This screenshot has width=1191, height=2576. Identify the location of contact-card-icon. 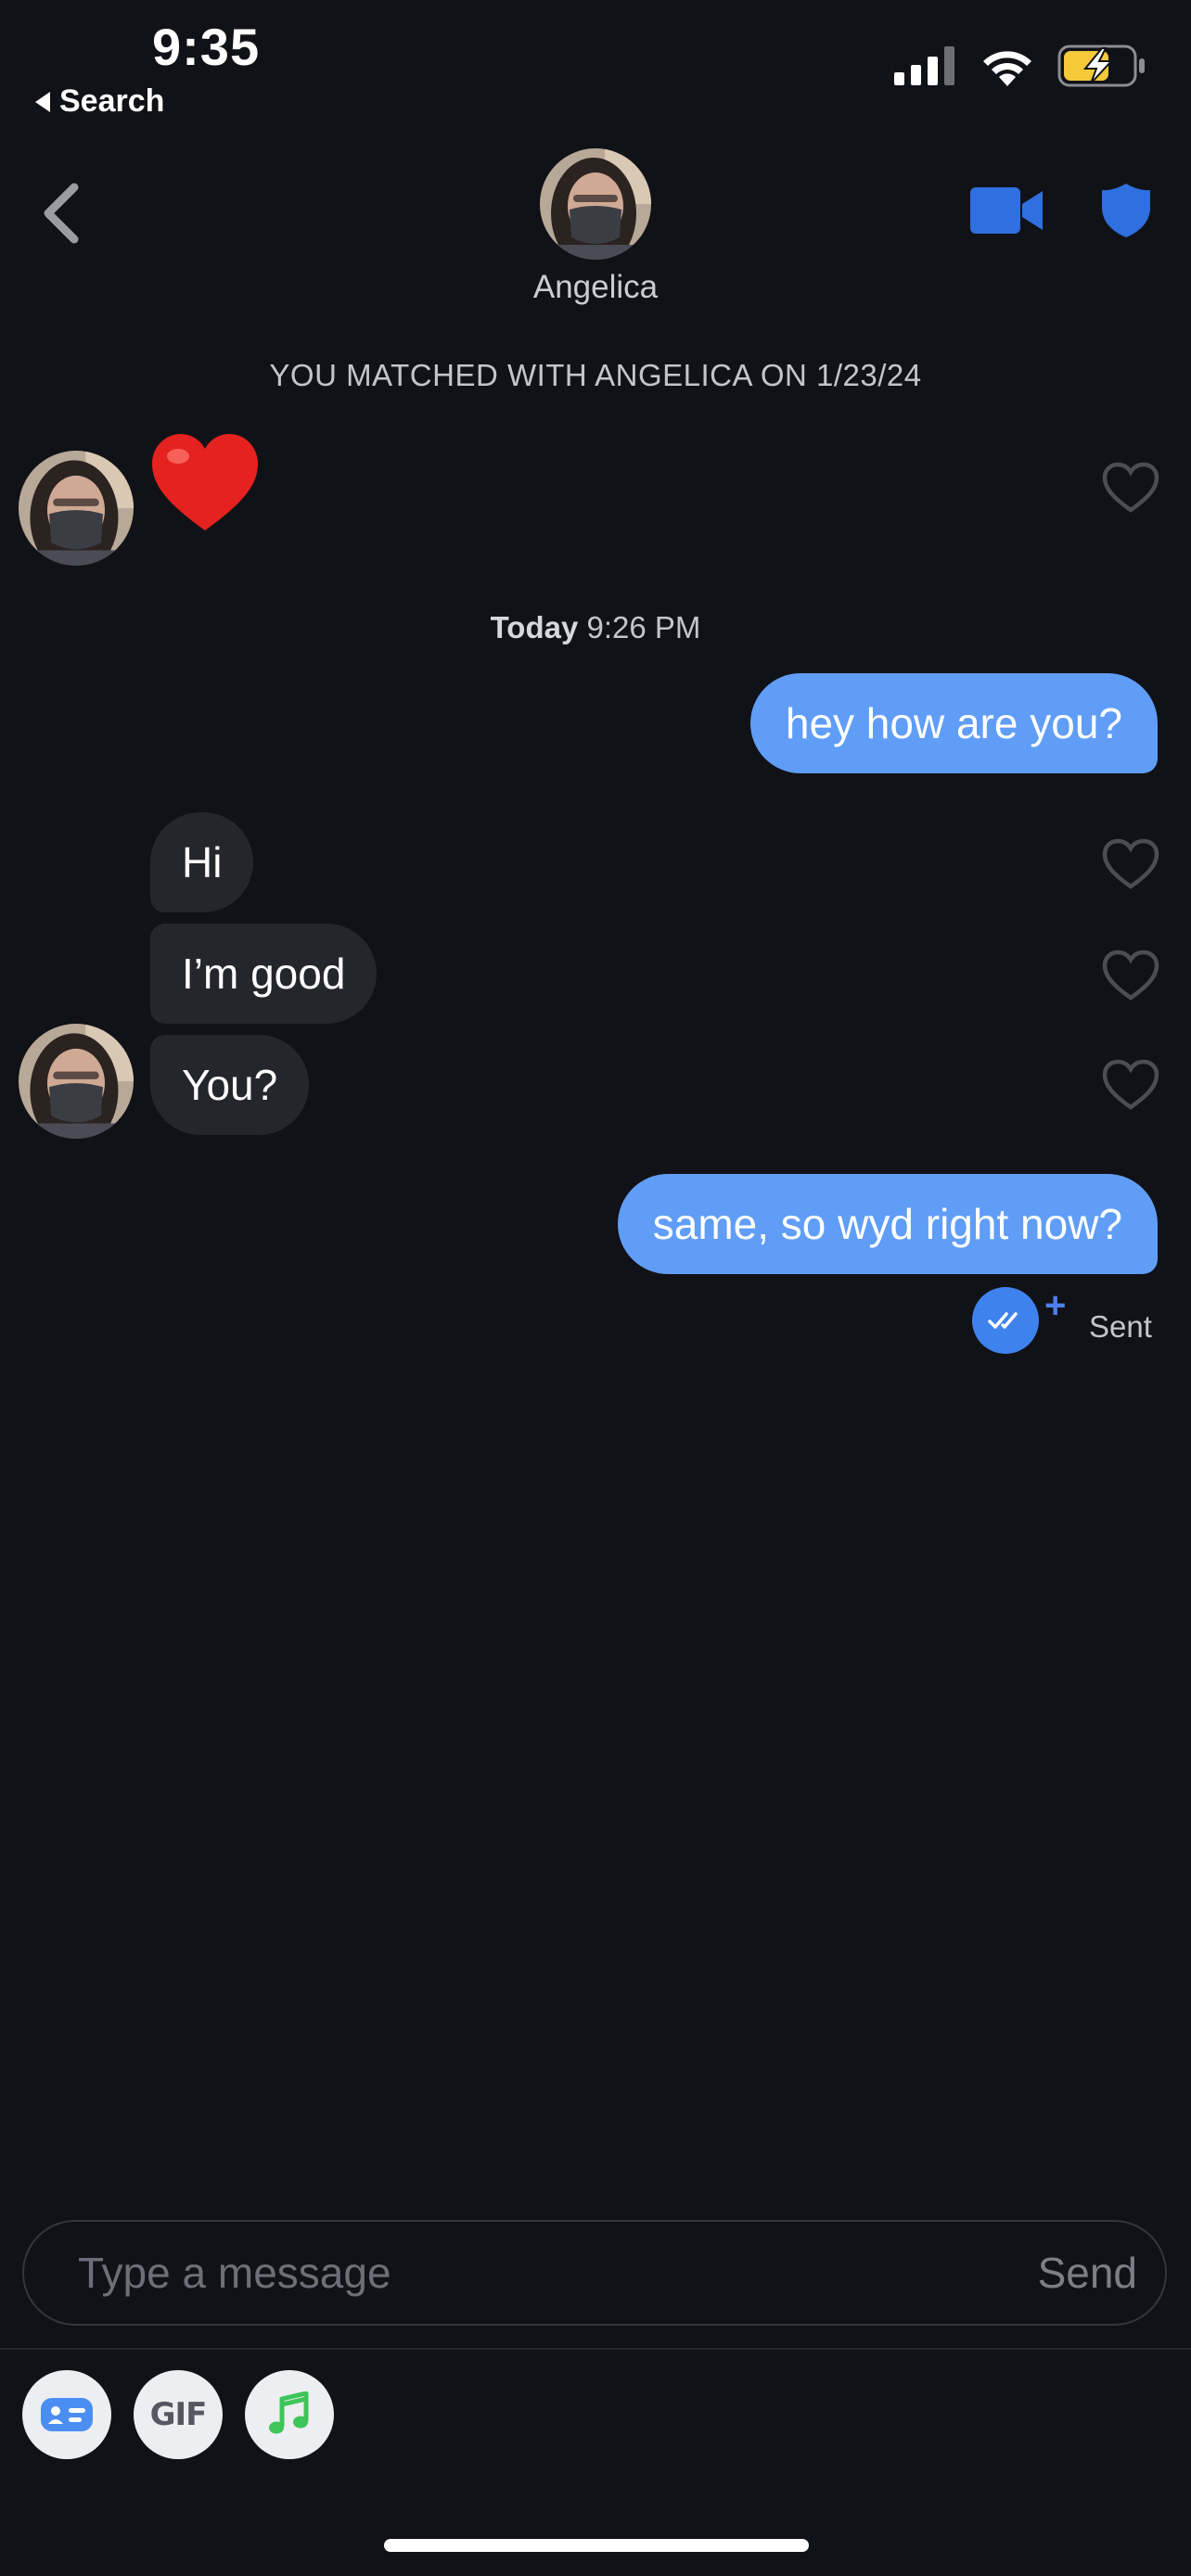
(67, 2414).